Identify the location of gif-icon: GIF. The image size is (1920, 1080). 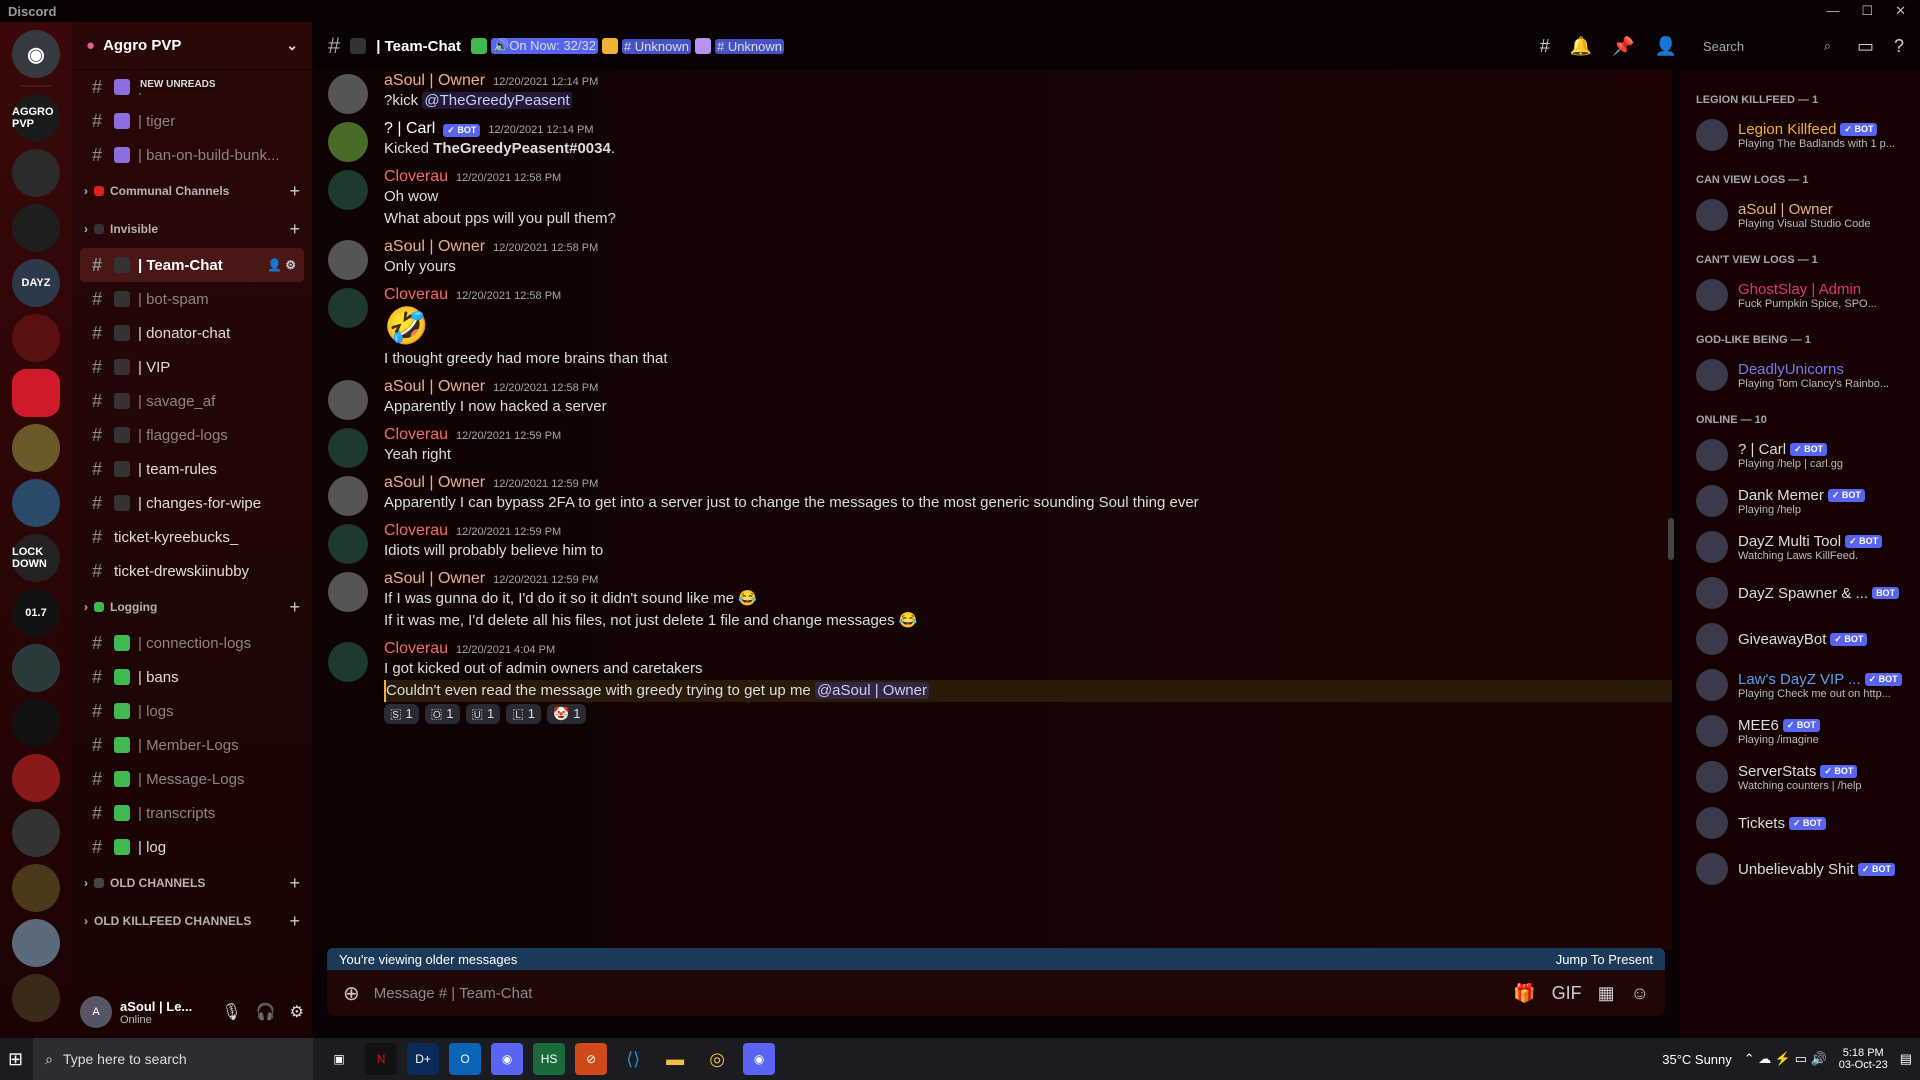
(1567, 993).